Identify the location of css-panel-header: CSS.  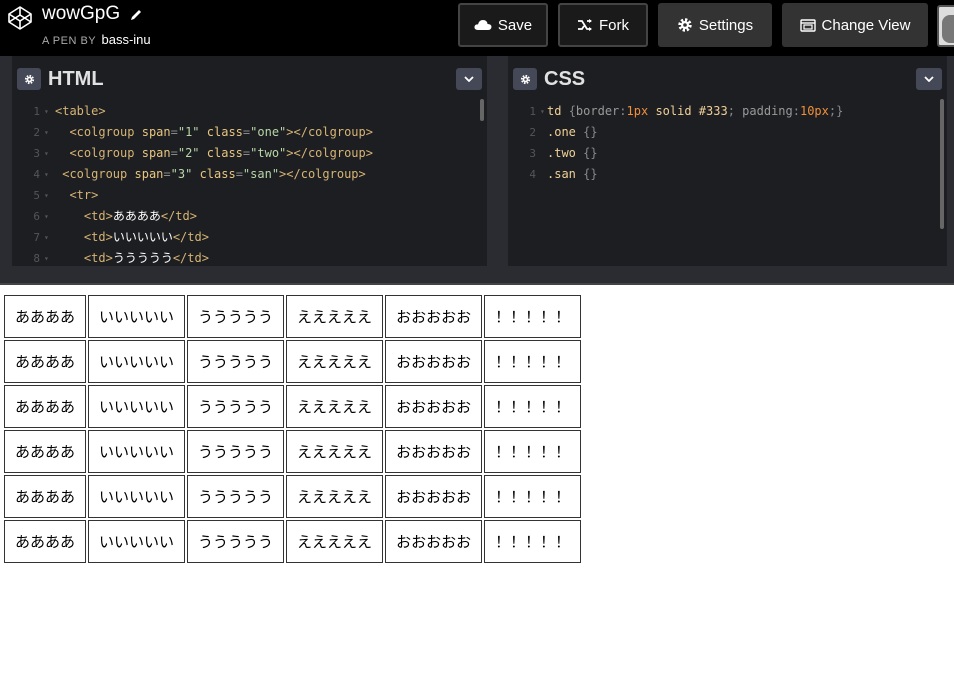
(727, 81).